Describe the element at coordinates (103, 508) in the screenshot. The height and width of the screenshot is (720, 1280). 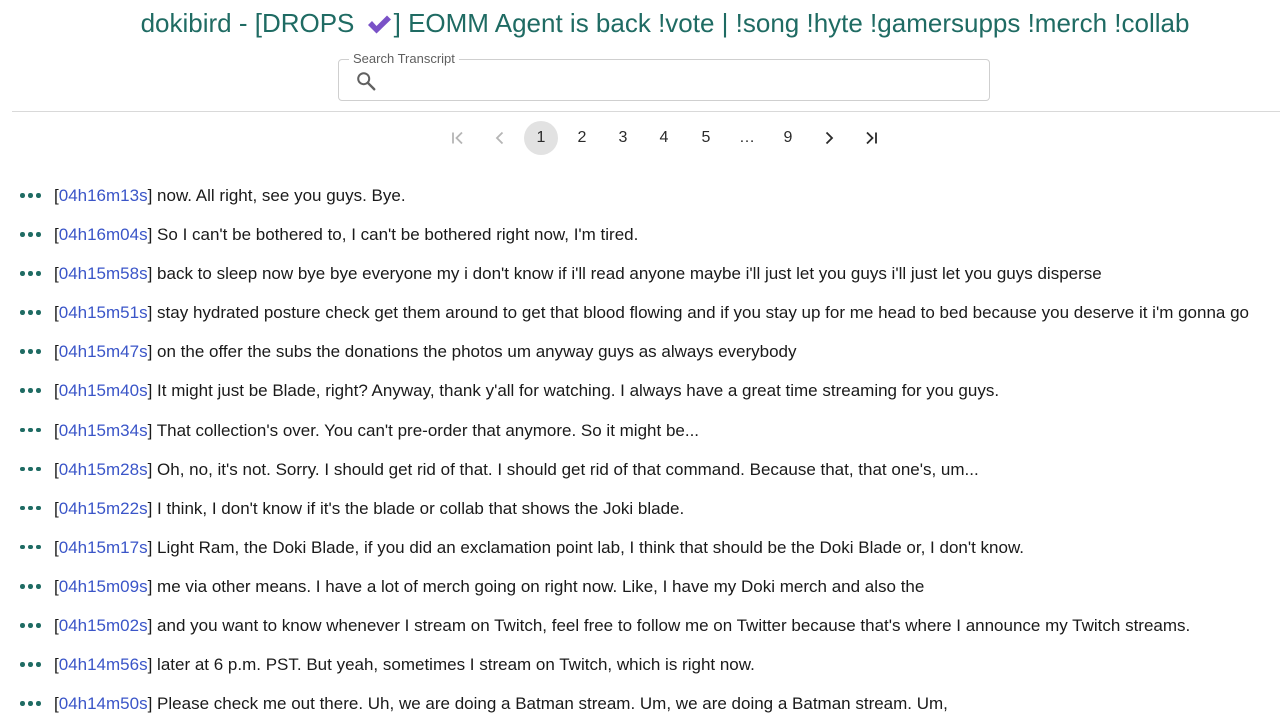
I see `timestamp-link: 04h15m22s` at that location.